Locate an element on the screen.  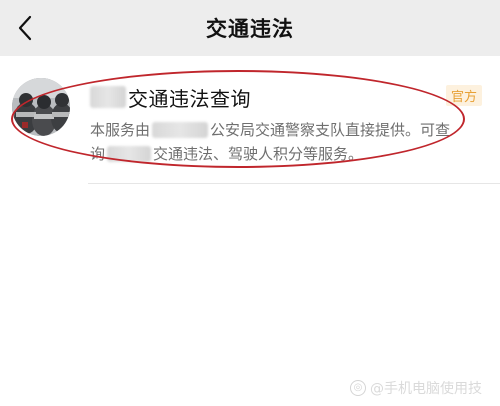
watermark-text: @手机电脑使用技 is located at coordinates (426, 389).